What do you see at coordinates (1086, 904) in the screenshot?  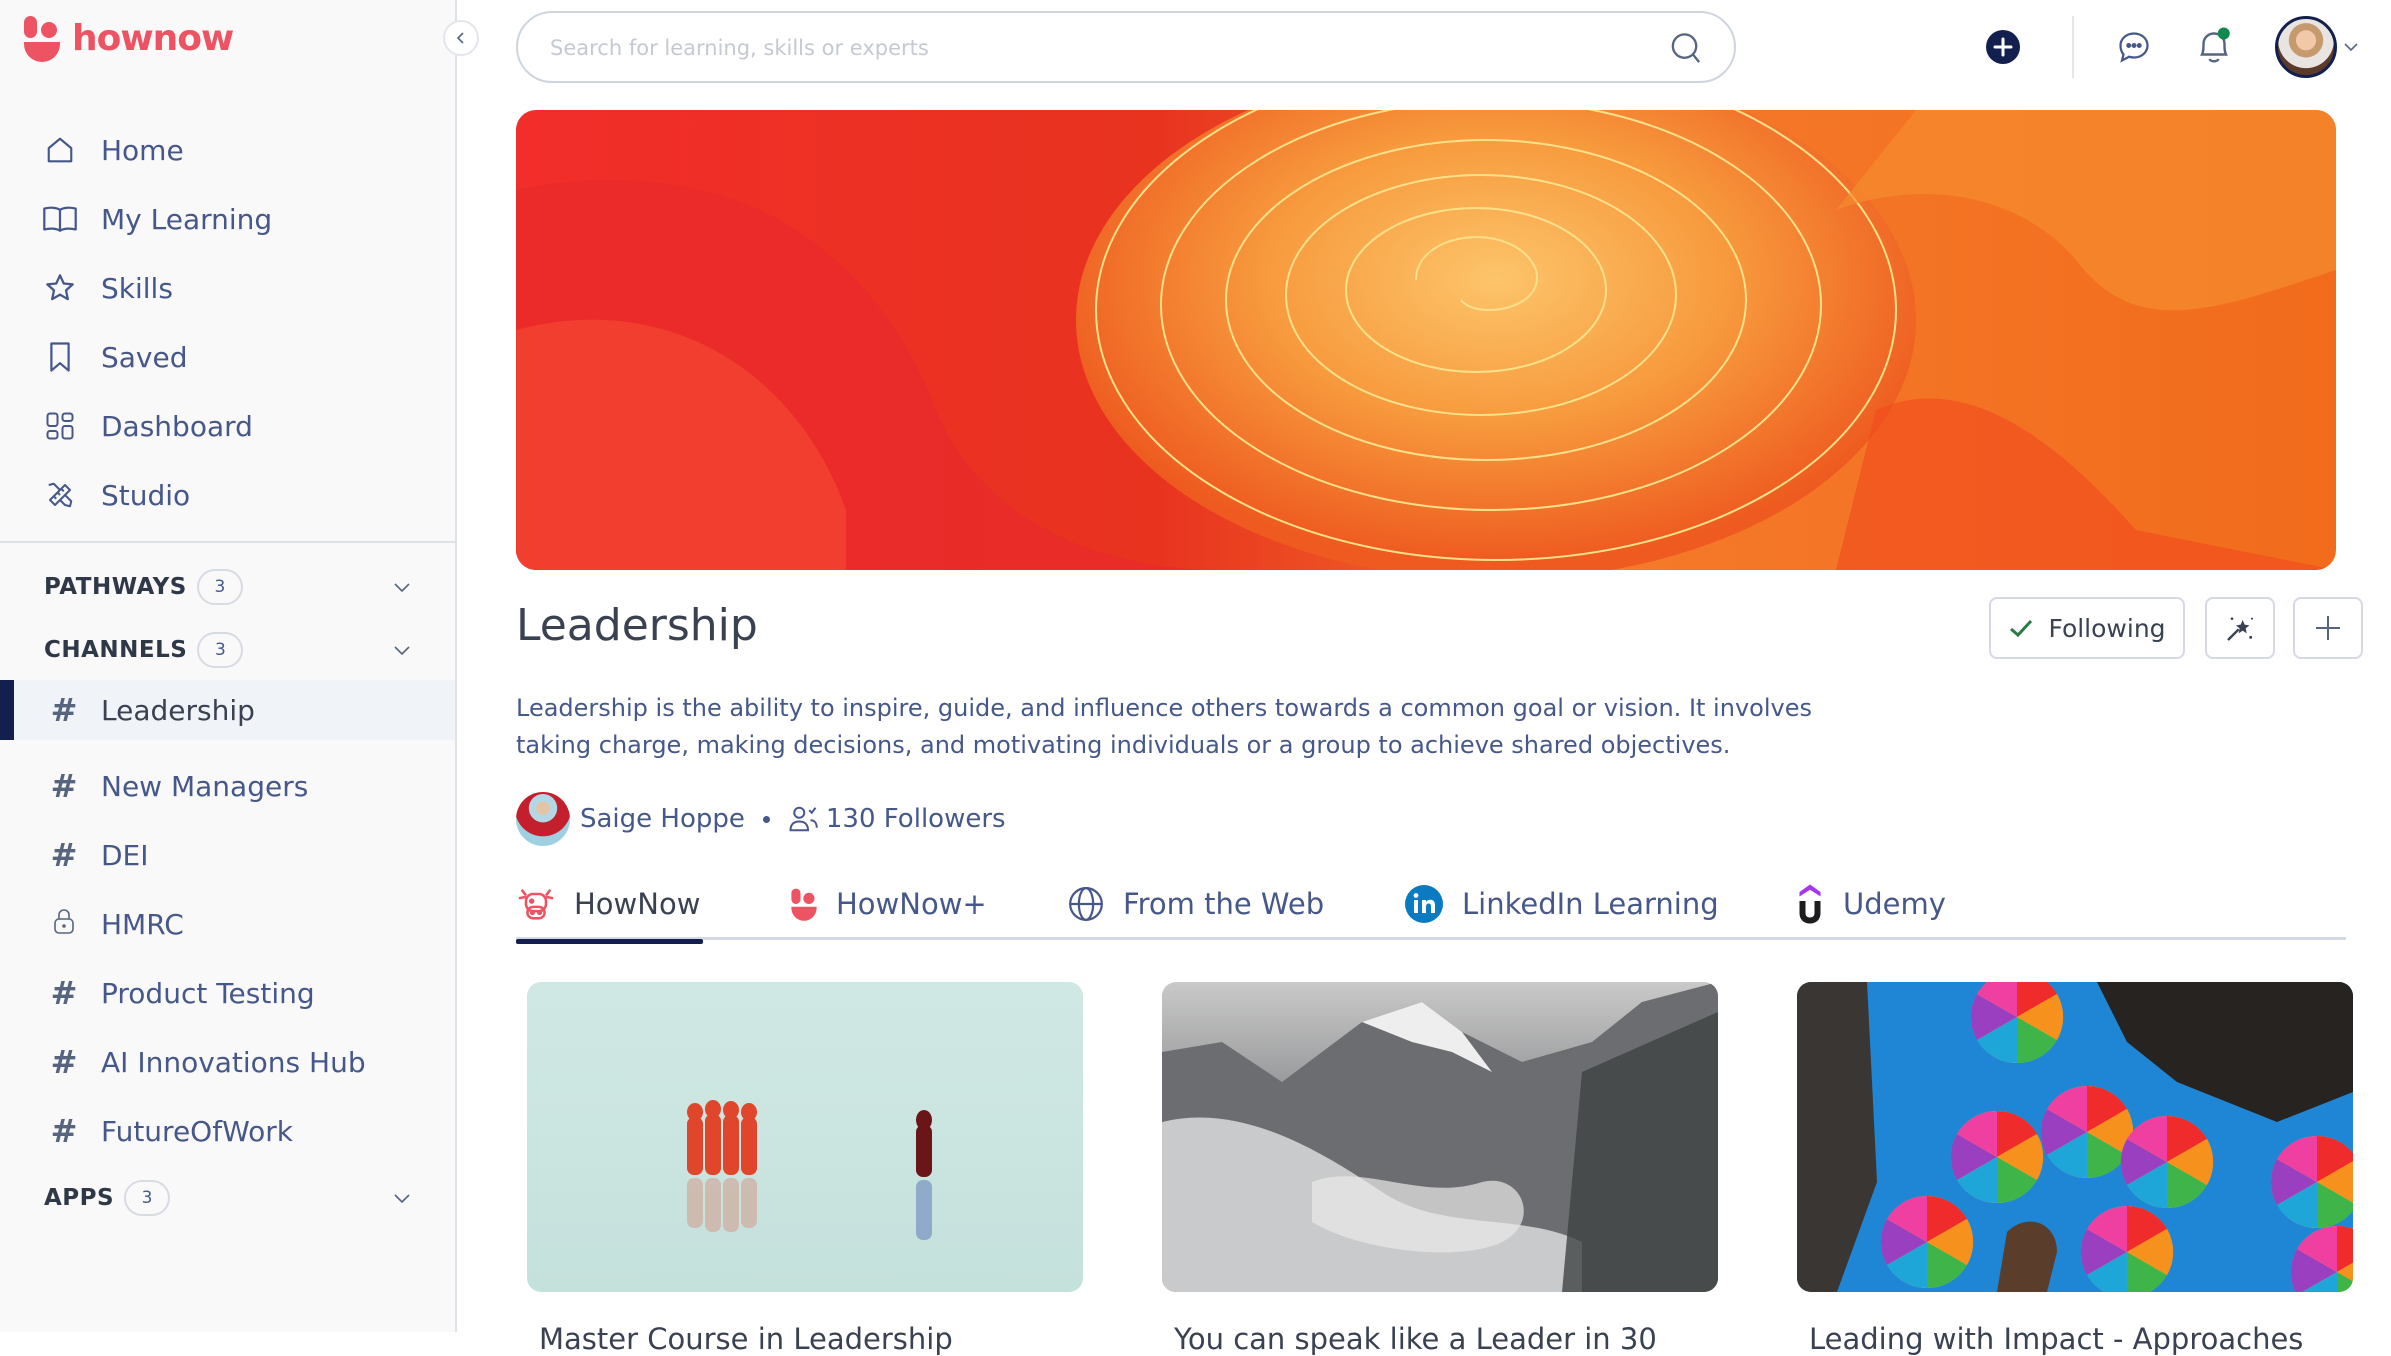 I see `globe-icon` at bounding box center [1086, 904].